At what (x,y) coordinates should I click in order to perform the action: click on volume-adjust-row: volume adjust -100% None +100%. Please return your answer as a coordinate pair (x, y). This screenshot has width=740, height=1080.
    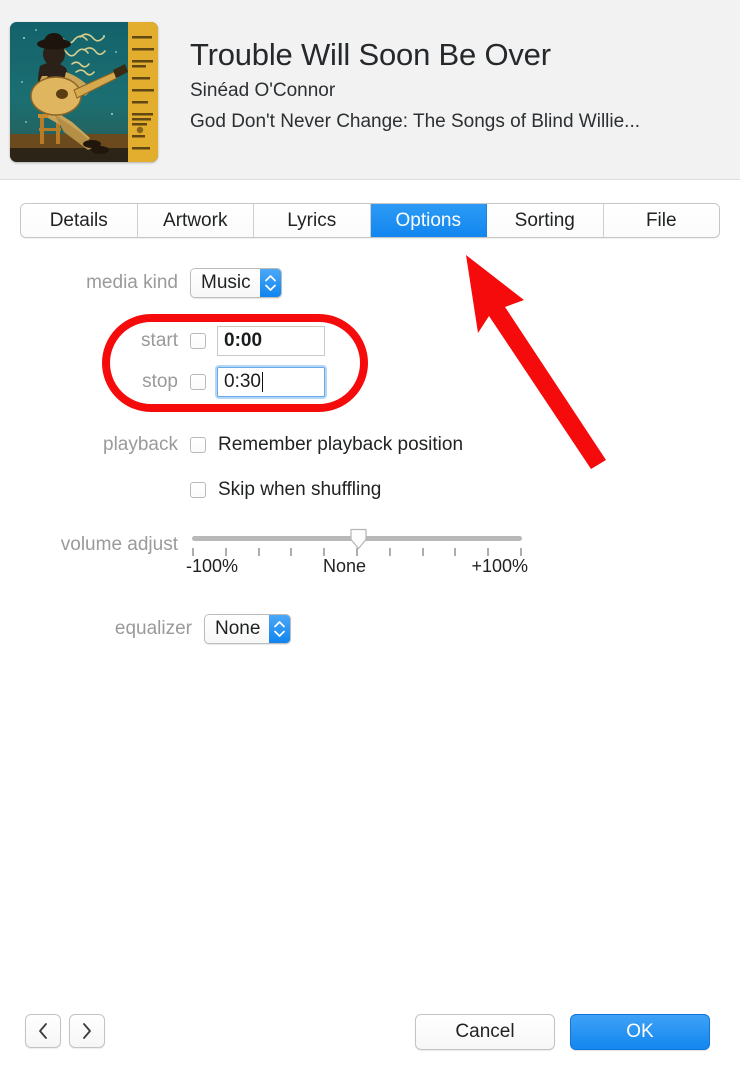
    Looking at the image, I should click on (283, 551).